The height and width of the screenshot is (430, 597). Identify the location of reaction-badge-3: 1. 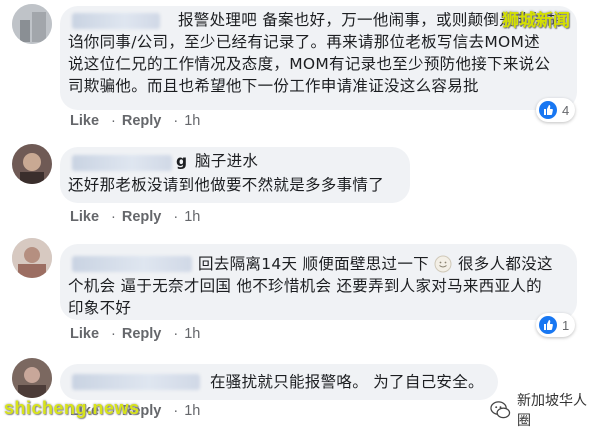
(556, 325).